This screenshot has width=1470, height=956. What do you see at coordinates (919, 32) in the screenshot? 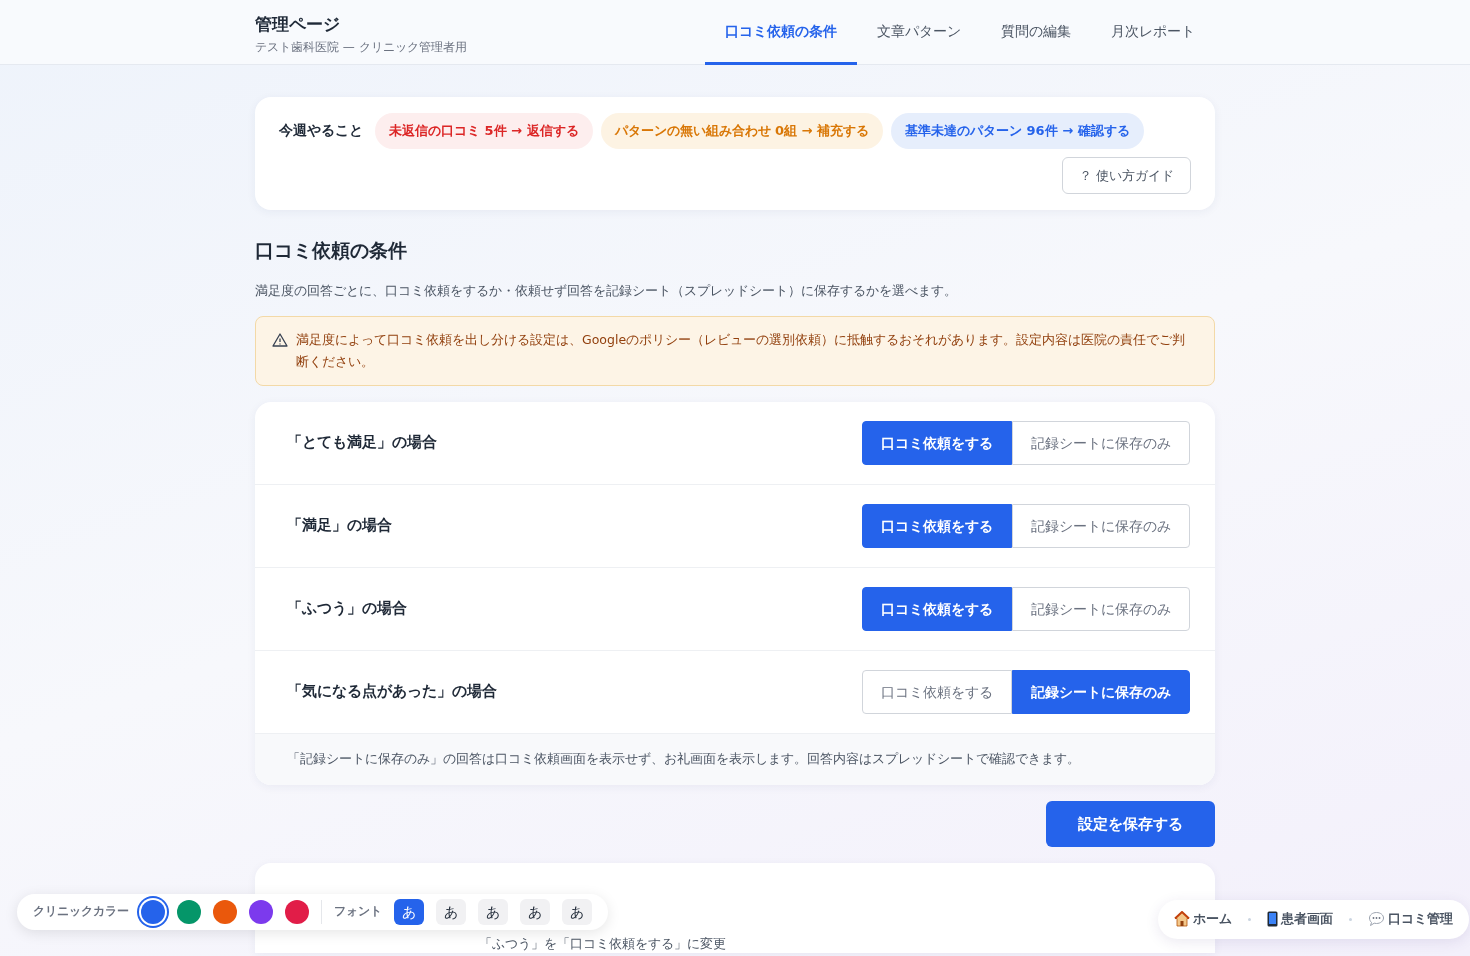
I see `nav-tab: 文章パターン` at bounding box center [919, 32].